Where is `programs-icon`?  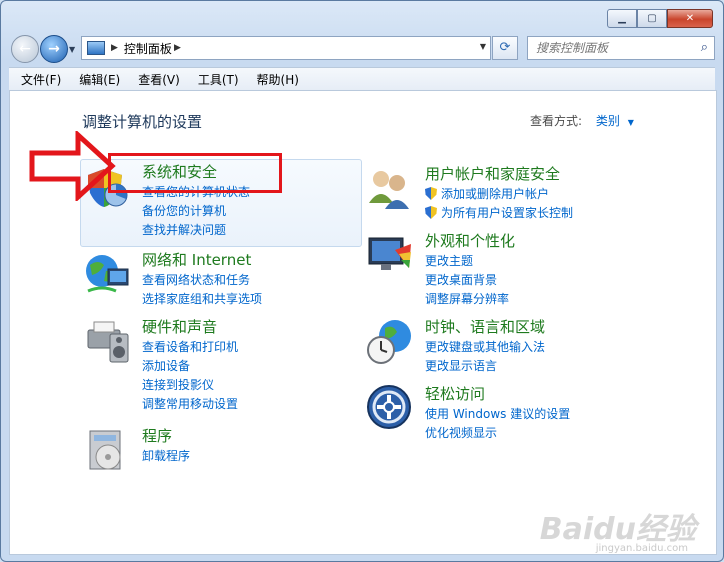 programs-icon is located at coordinates (105, 450).